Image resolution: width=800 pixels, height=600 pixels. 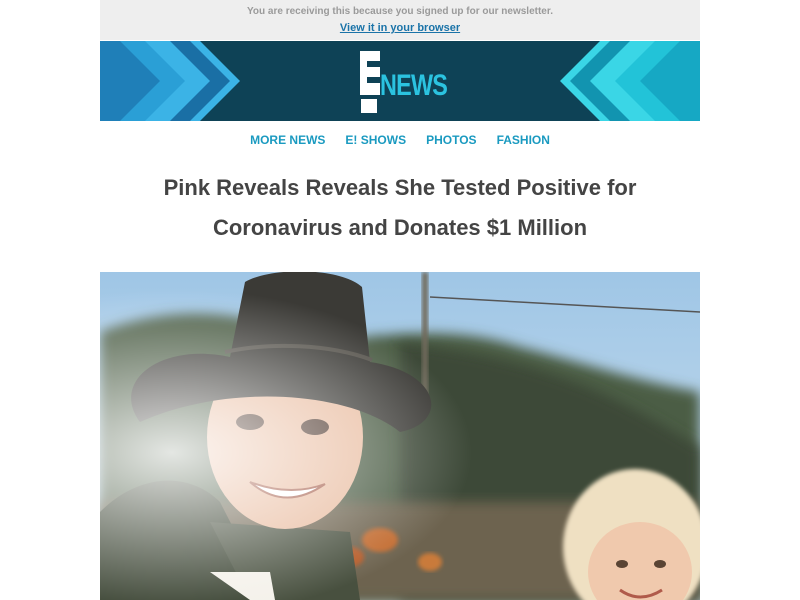 What do you see at coordinates (414, 85) in the screenshot?
I see `logo-word: NEWS` at bounding box center [414, 85].